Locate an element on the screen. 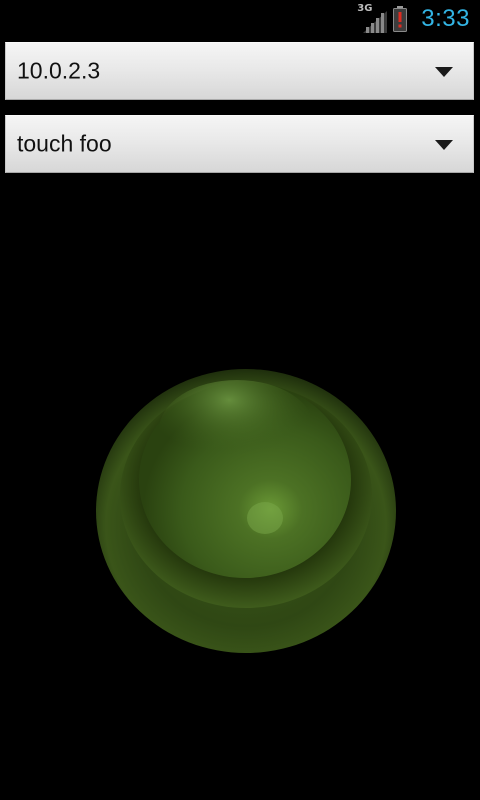 Image resolution: width=480 pixels, height=800 pixels. ip-address-spinner: 10.0.2.3 is located at coordinates (239, 71).